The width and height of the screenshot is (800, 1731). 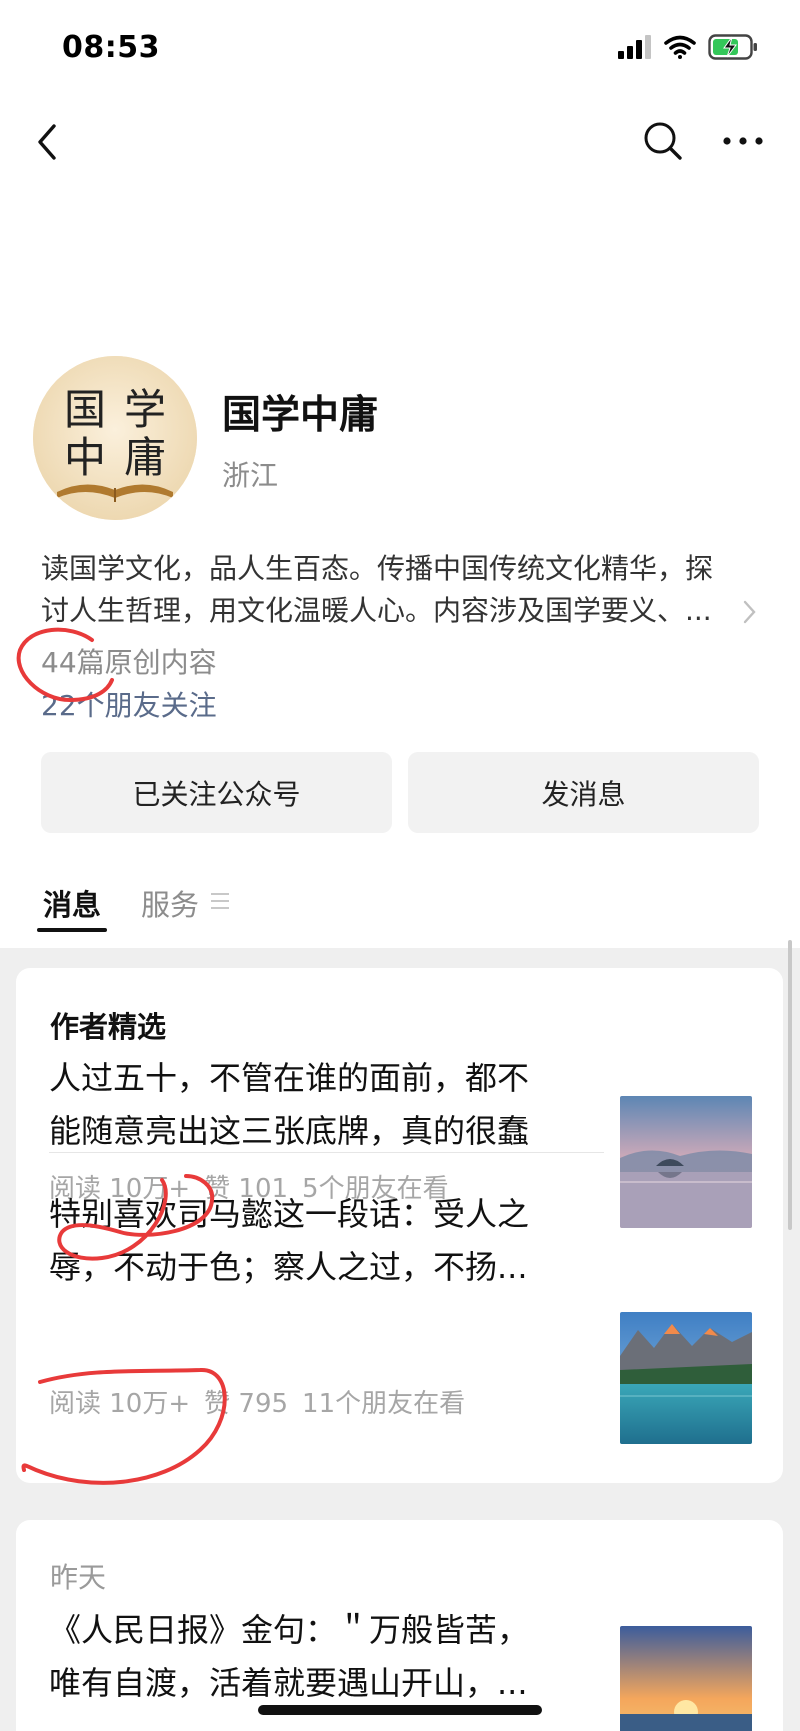 I want to click on tab-services: 服务, so click(x=170, y=903).